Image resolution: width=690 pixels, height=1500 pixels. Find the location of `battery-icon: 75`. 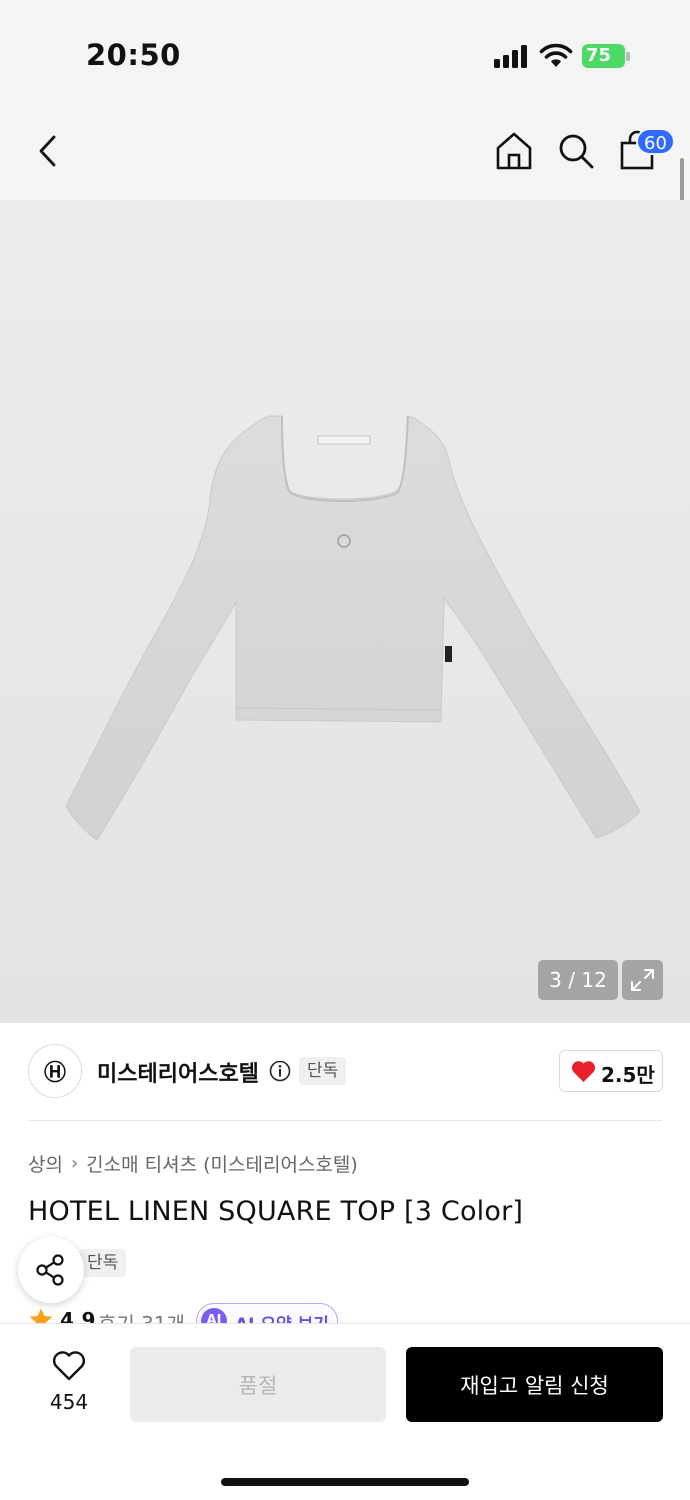

battery-icon: 75 is located at coordinates (606, 56).